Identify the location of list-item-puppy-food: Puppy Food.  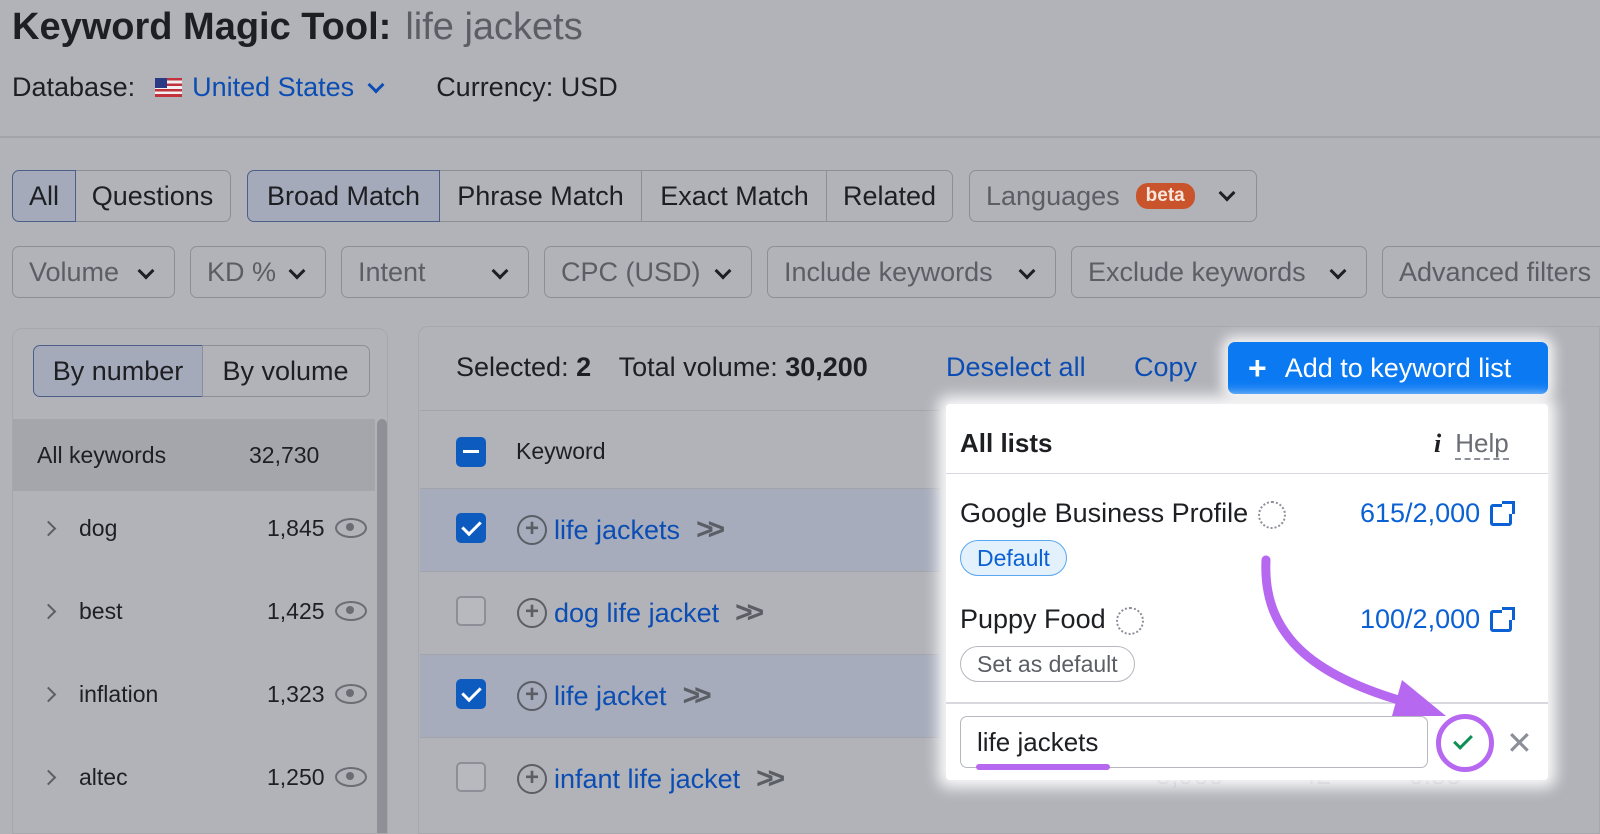
(1052, 619).